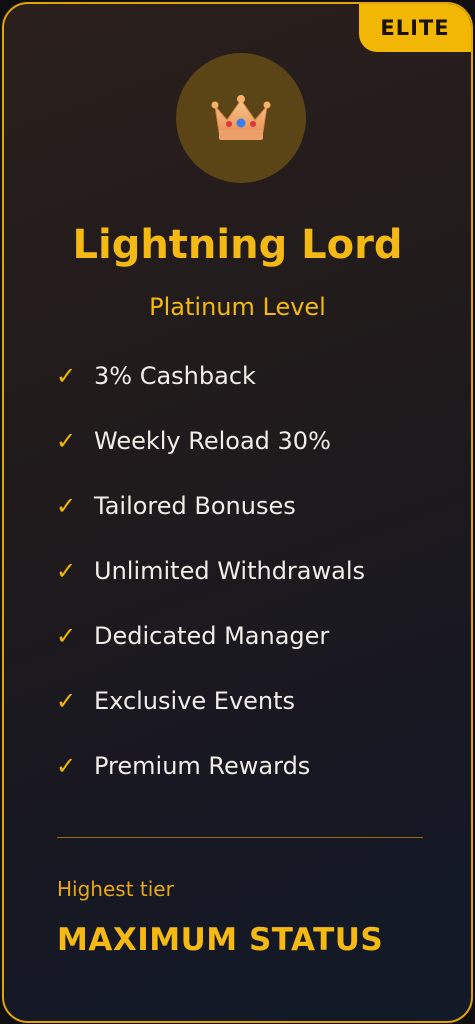  I want to click on benefit-item: ✓ Dedicated Manager, so click(210, 654).